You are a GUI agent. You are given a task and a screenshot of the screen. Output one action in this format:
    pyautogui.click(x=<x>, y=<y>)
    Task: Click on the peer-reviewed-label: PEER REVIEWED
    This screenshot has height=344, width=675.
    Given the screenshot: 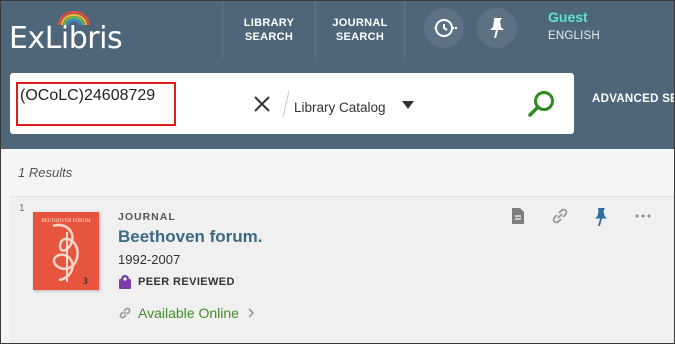 What is the action you would take?
    pyautogui.click(x=186, y=282)
    